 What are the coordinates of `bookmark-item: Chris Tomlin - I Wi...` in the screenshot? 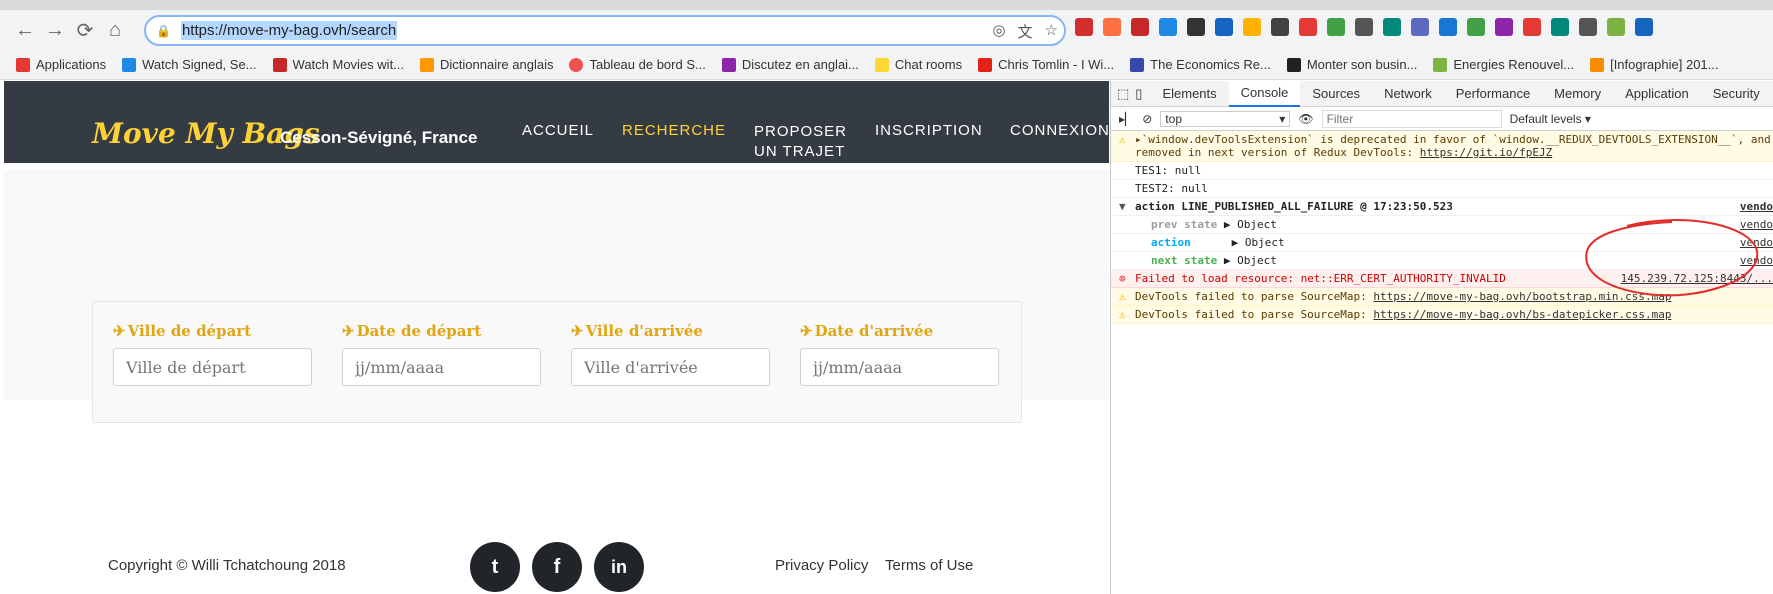 It's located at (1046, 64).